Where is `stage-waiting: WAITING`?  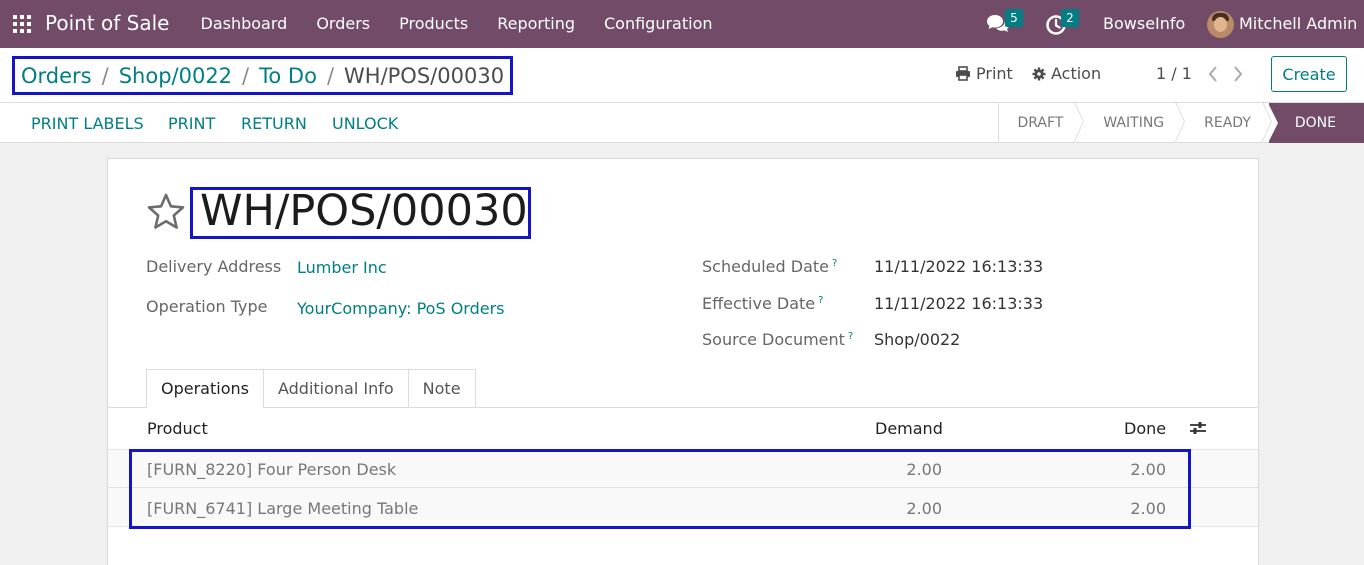
stage-waiting: WAITING is located at coordinates (1131, 123).